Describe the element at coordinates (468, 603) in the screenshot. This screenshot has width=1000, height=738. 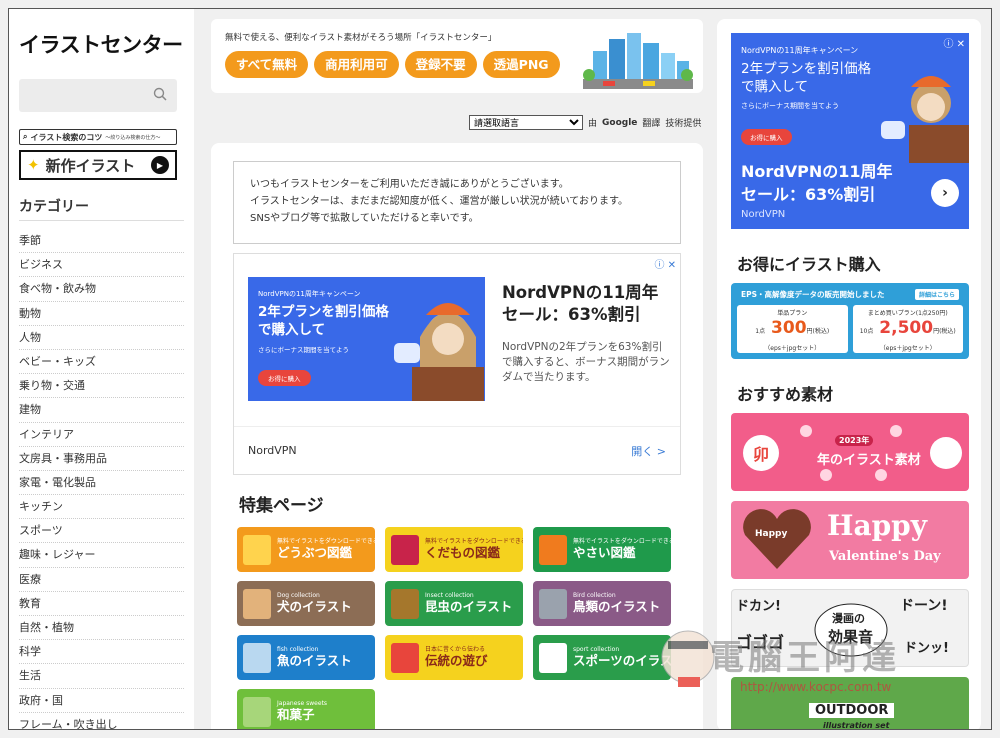
I see `tile-text: Insect collection 昆虫のイラスト` at that location.